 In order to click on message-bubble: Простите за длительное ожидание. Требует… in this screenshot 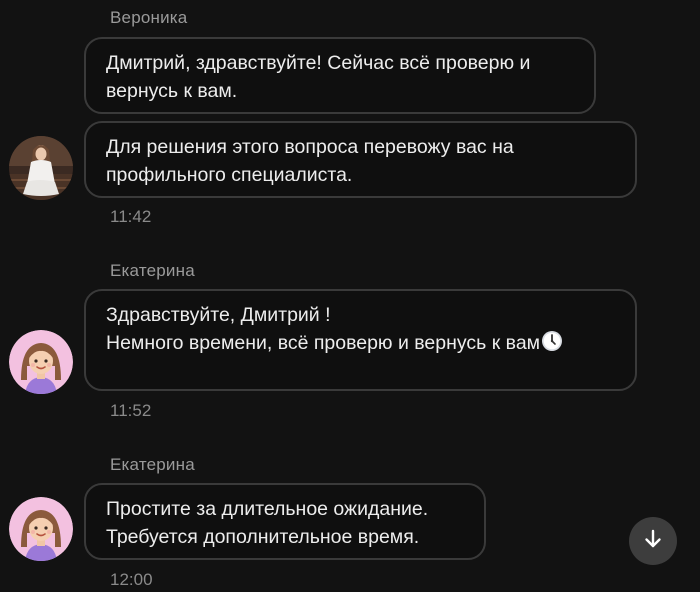, I will do `click(285, 521)`.